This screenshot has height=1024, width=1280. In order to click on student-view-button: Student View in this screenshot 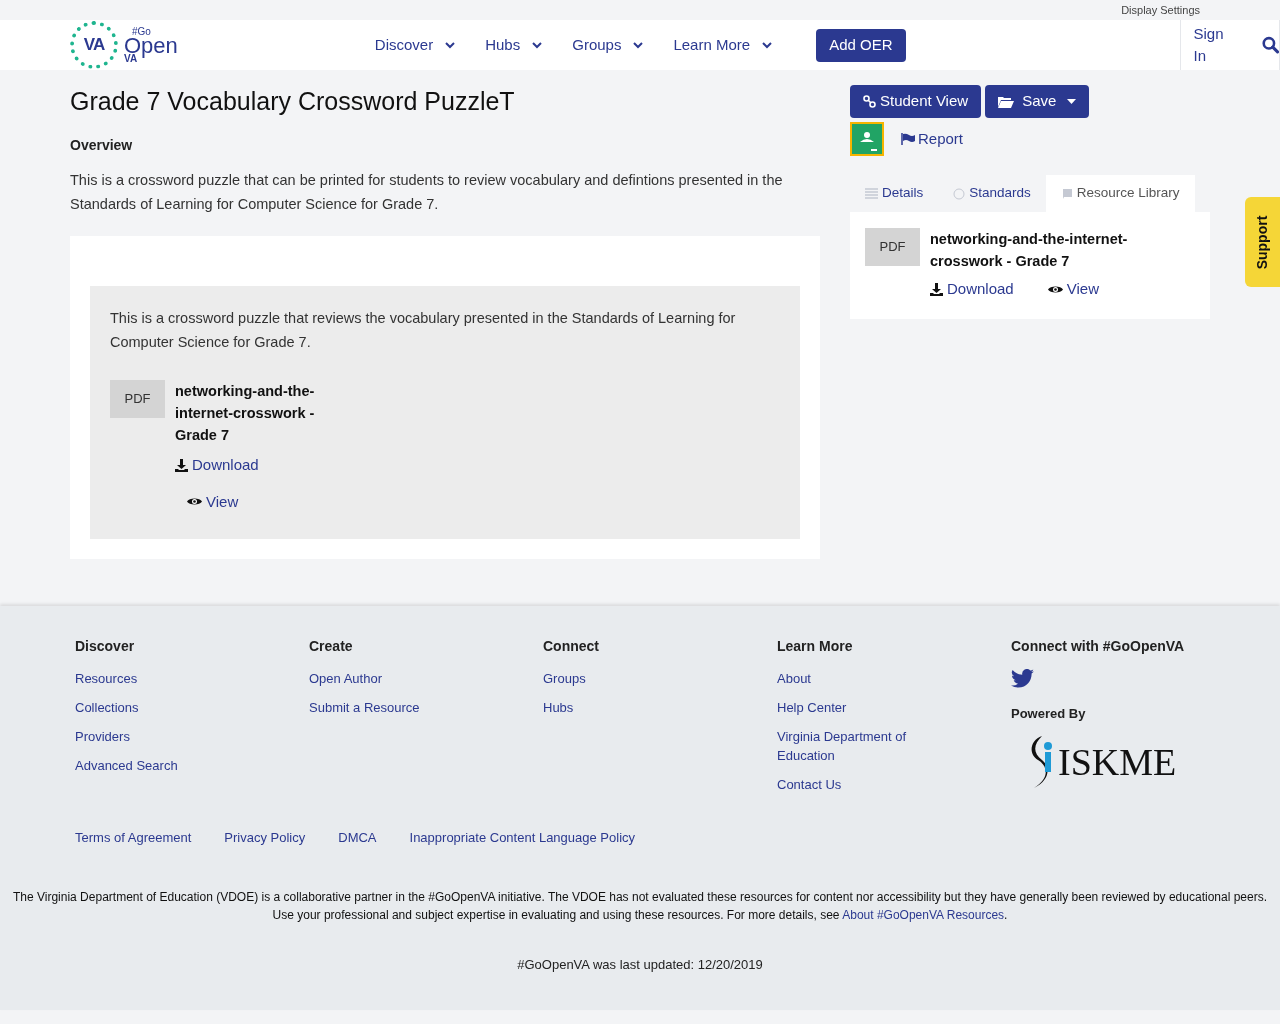, I will do `click(916, 101)`.